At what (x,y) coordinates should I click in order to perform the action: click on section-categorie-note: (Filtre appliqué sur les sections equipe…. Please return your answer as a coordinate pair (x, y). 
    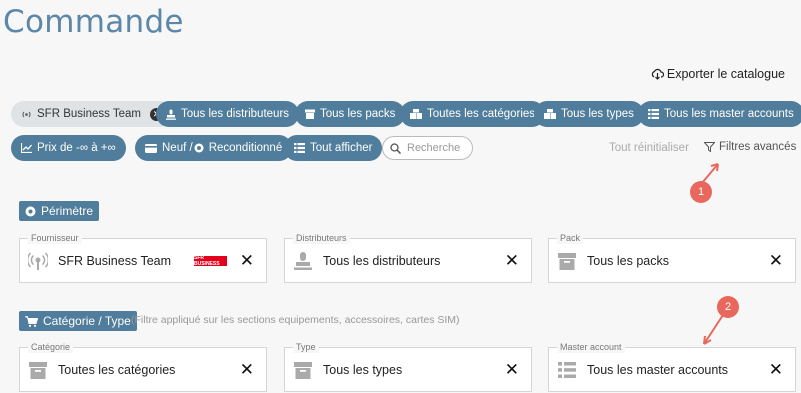
    Looking at the image, I should click on (295, 320).